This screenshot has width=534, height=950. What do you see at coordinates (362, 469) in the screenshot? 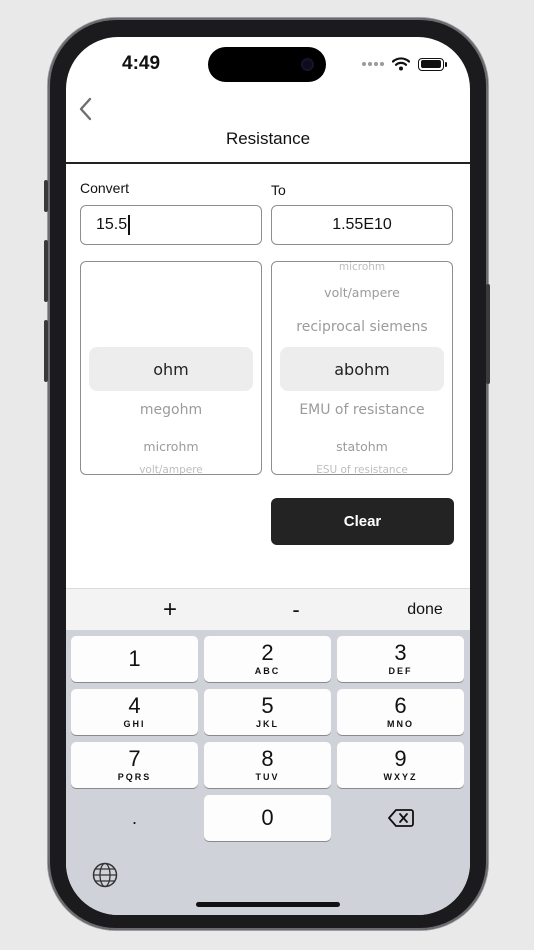
I see `picker-row: ESU of resistance` at bounding box center [362, 469].